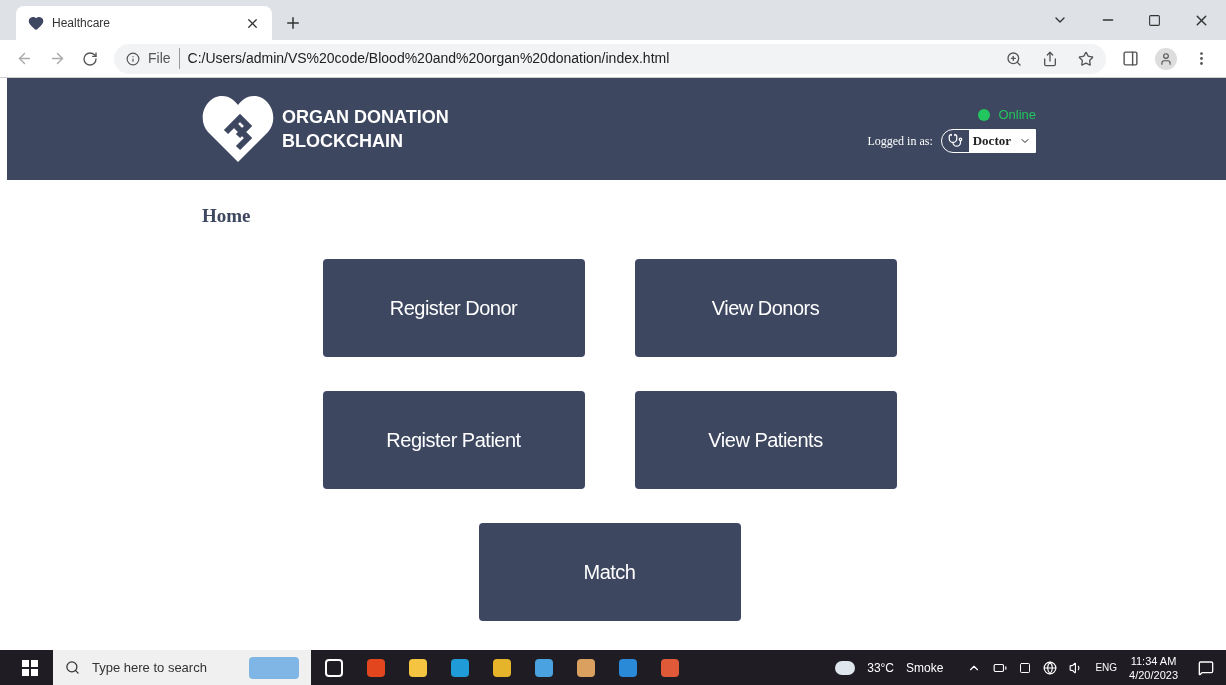 This screenshot has width=1226, height=685. Describe the element at coordinates (609, 571) in the screenshot. I see `action-button: Match` at that location.